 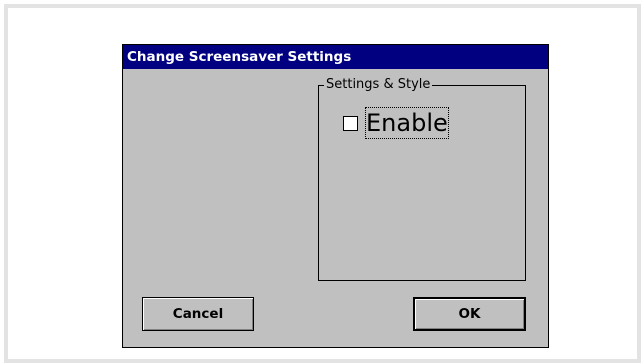 What do you see at coordinates (335, 57) in the screenshot?
I see `dialog-title: Change Screensaver Settings` at bounding box center [335, 57].